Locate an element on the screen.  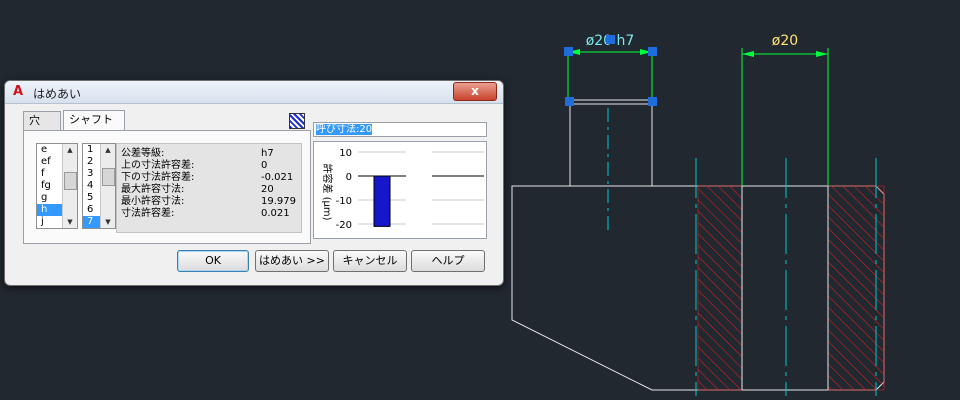
graph-tick-10: 10 is located at coordinates (345, 153).